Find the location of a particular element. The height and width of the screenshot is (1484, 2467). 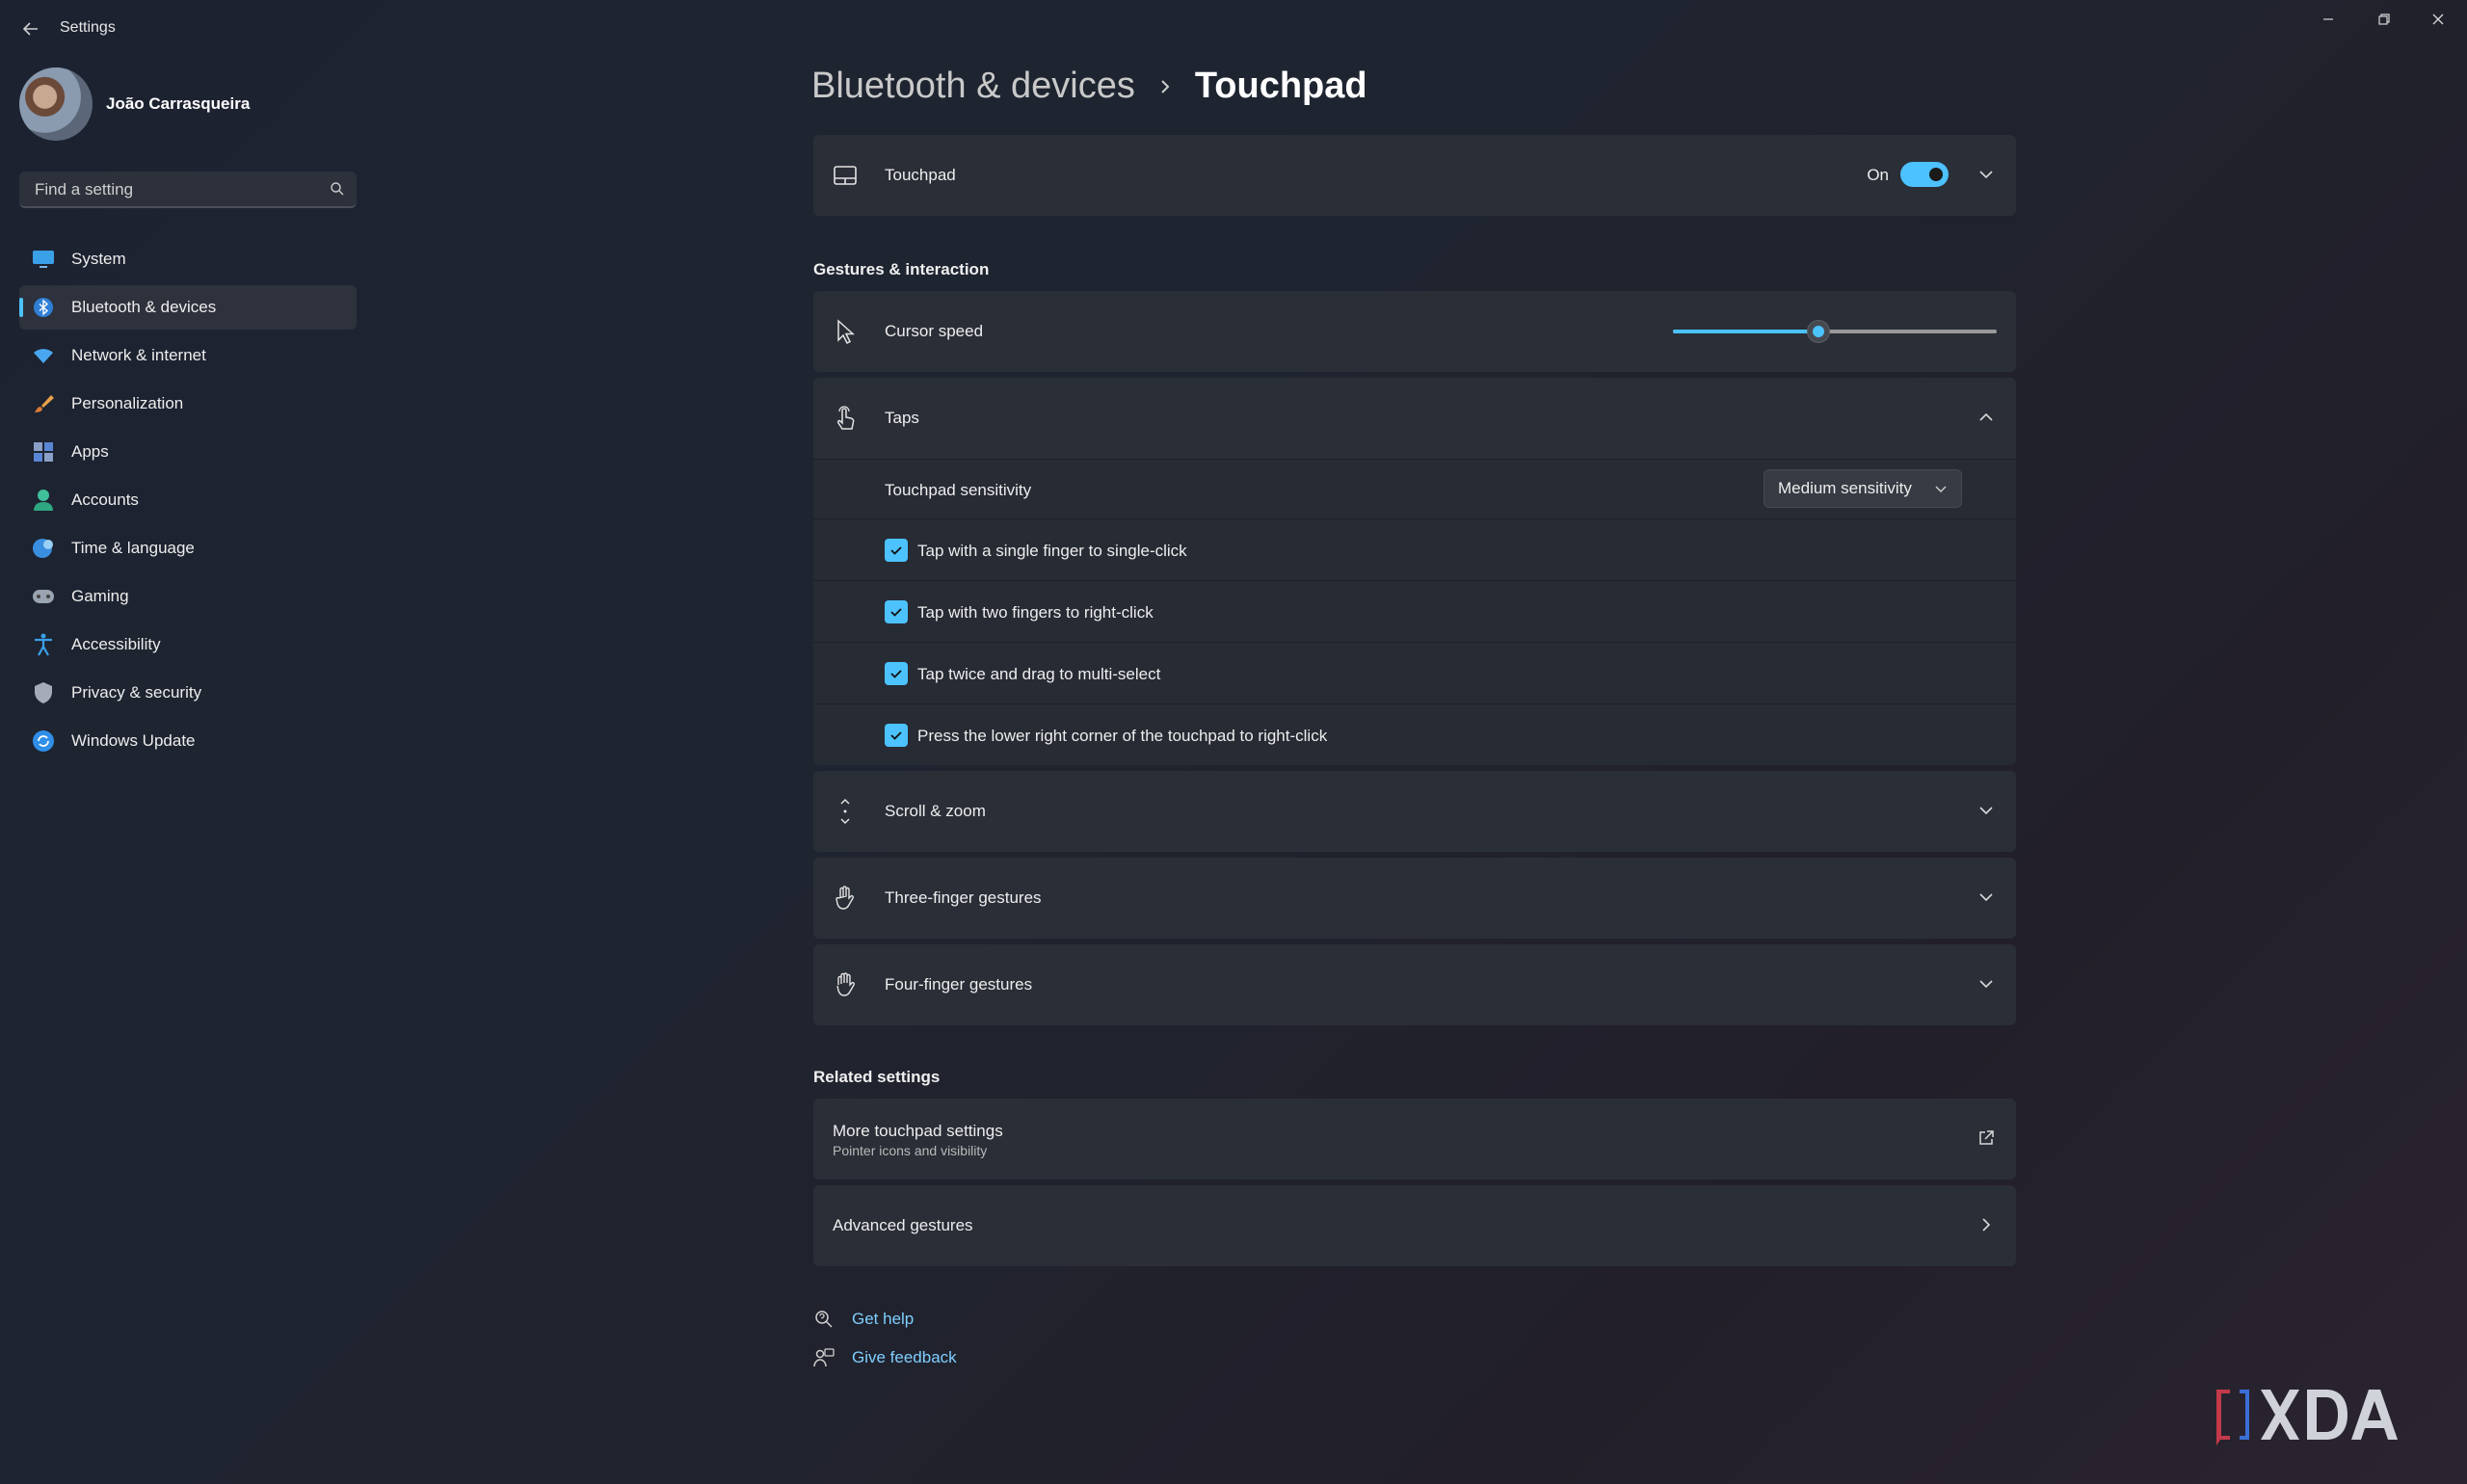

three-finger-label: Three-finger gestures is located at coordinates (963, 897).